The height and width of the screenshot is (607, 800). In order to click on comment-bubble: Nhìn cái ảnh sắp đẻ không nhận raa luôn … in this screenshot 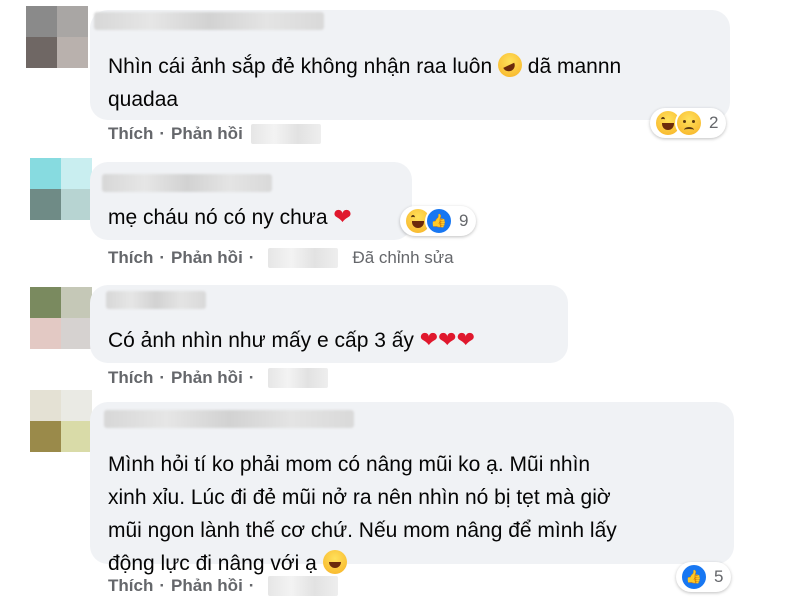, I will do `click(410, 65)`.